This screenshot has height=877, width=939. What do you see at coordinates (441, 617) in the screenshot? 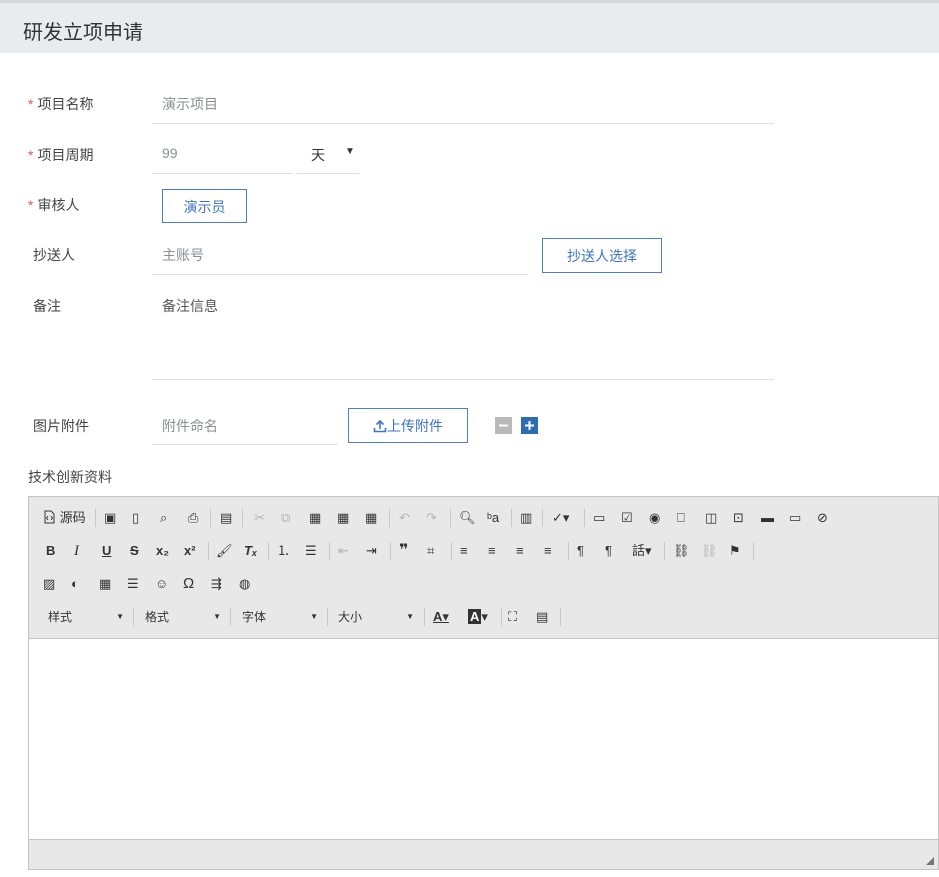
I see `text-color-icon: A▾` at bounding box center [441, 617].